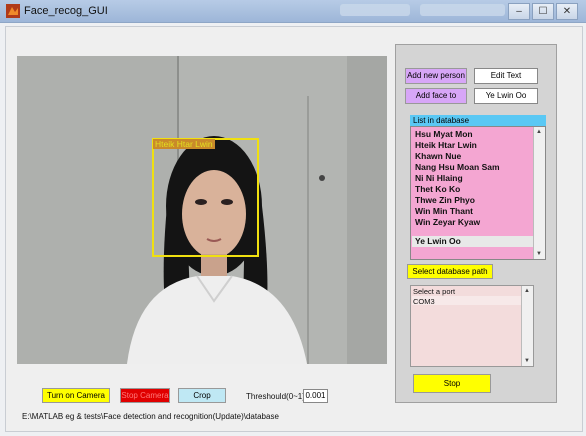 The height and width of the screenshot is (436, 586). I want to click on list-item: Khawn Nue, so click(438, 156).